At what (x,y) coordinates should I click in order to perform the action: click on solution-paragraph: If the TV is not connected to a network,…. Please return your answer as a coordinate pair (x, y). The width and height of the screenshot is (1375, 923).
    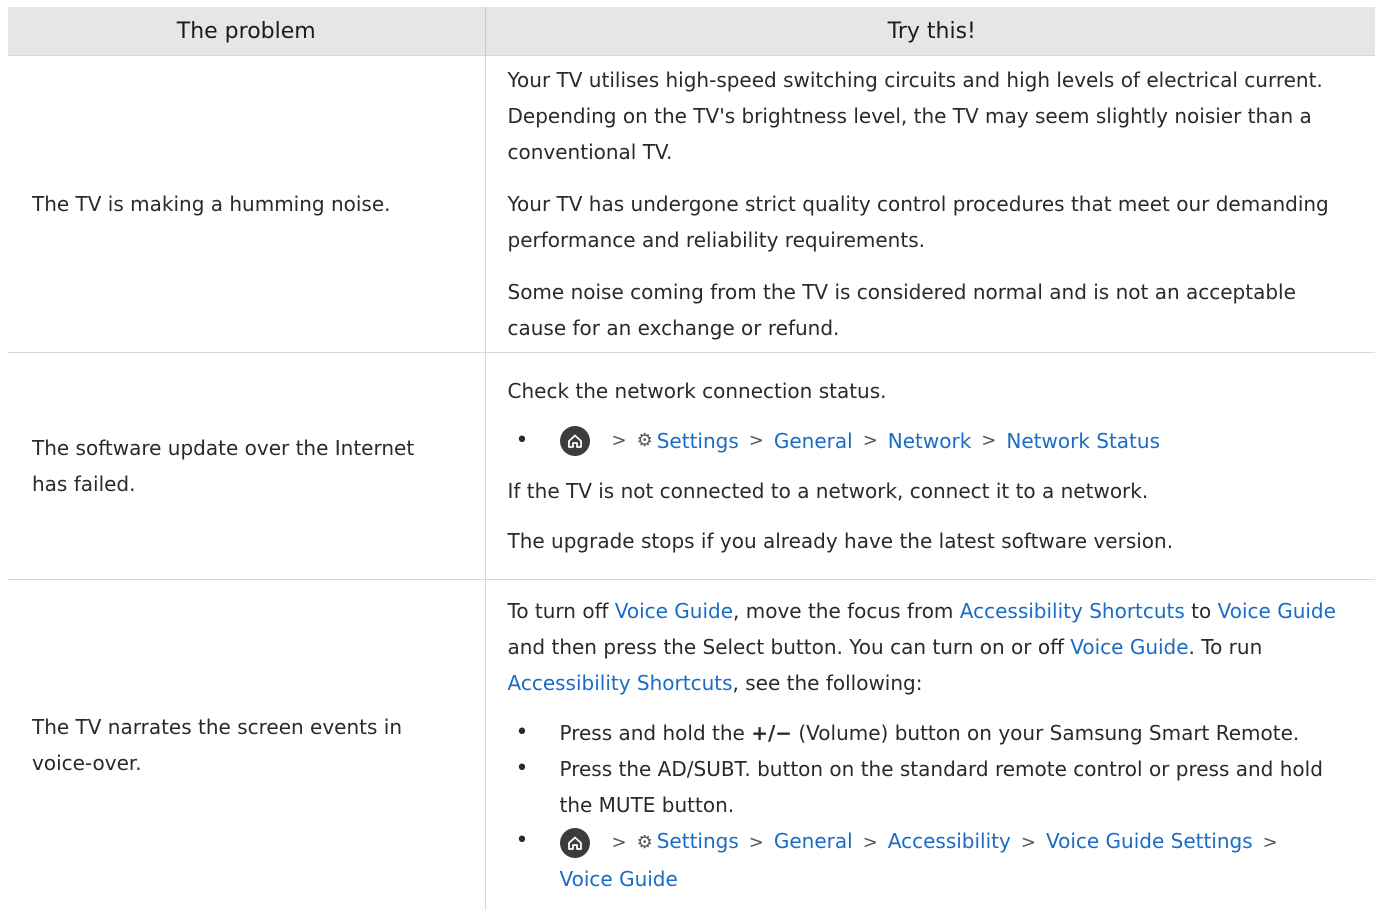
    Looking at the image, I should click on (828, 491).